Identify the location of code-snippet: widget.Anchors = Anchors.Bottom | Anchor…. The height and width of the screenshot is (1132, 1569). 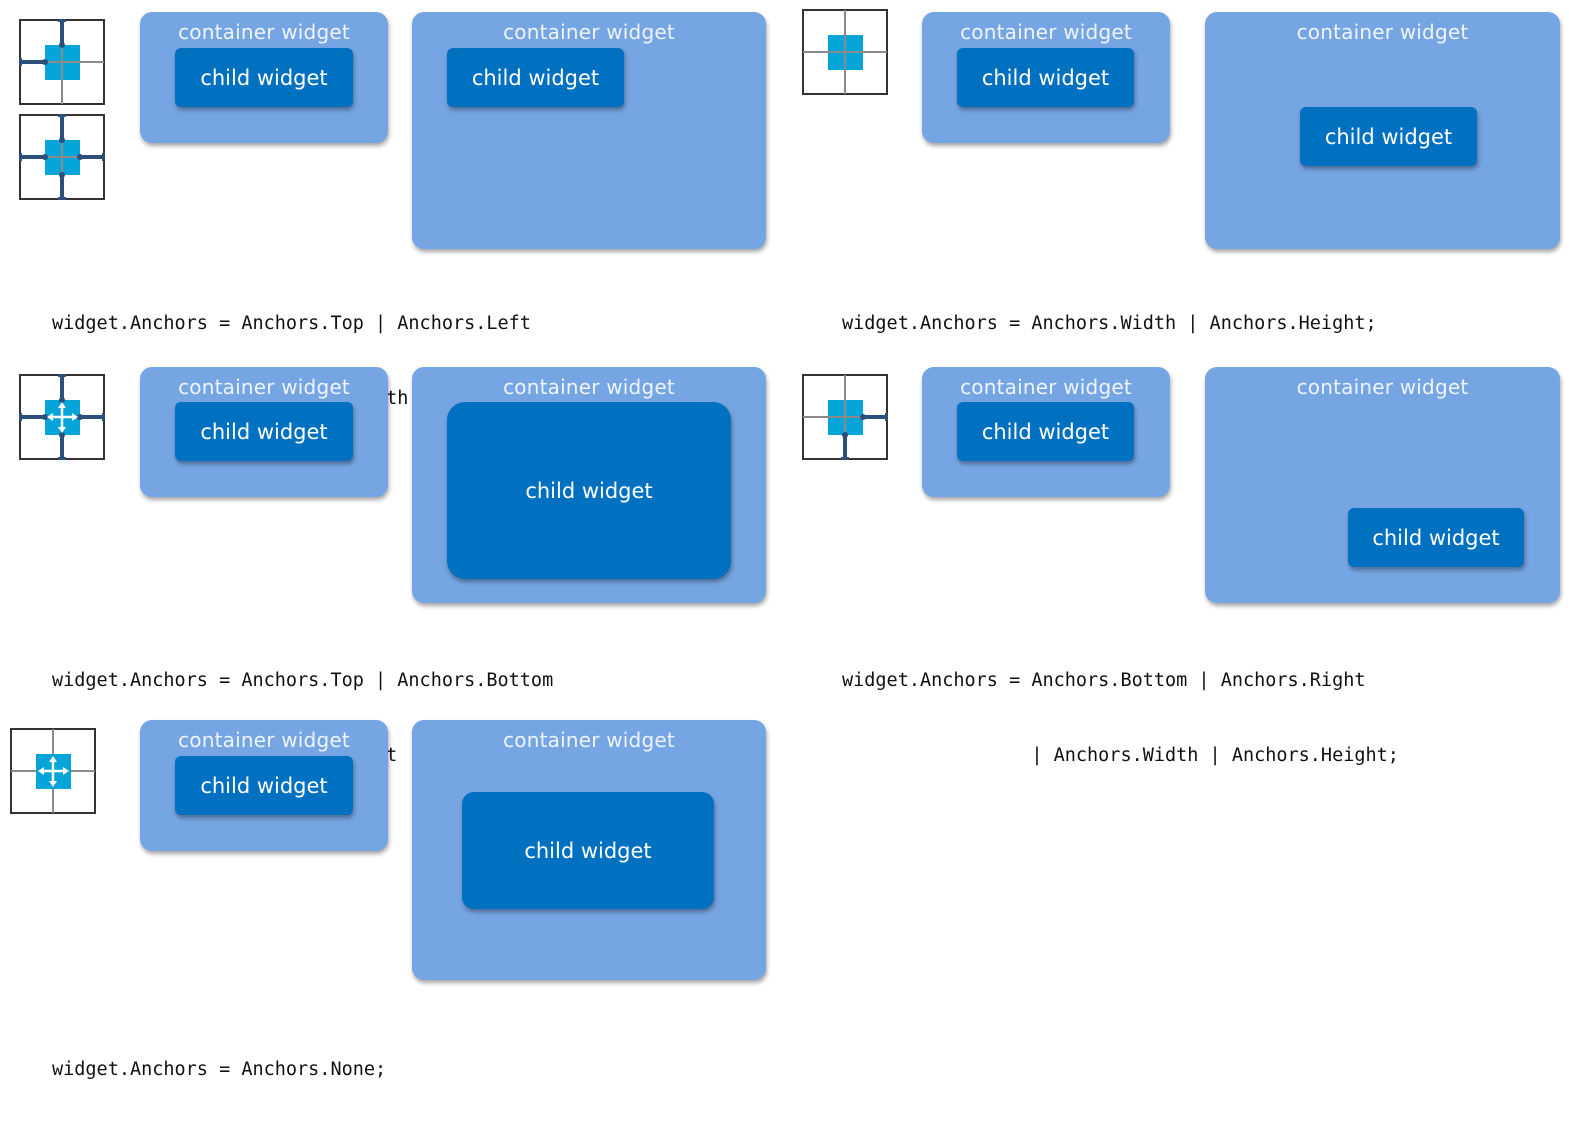
(1120, 718).